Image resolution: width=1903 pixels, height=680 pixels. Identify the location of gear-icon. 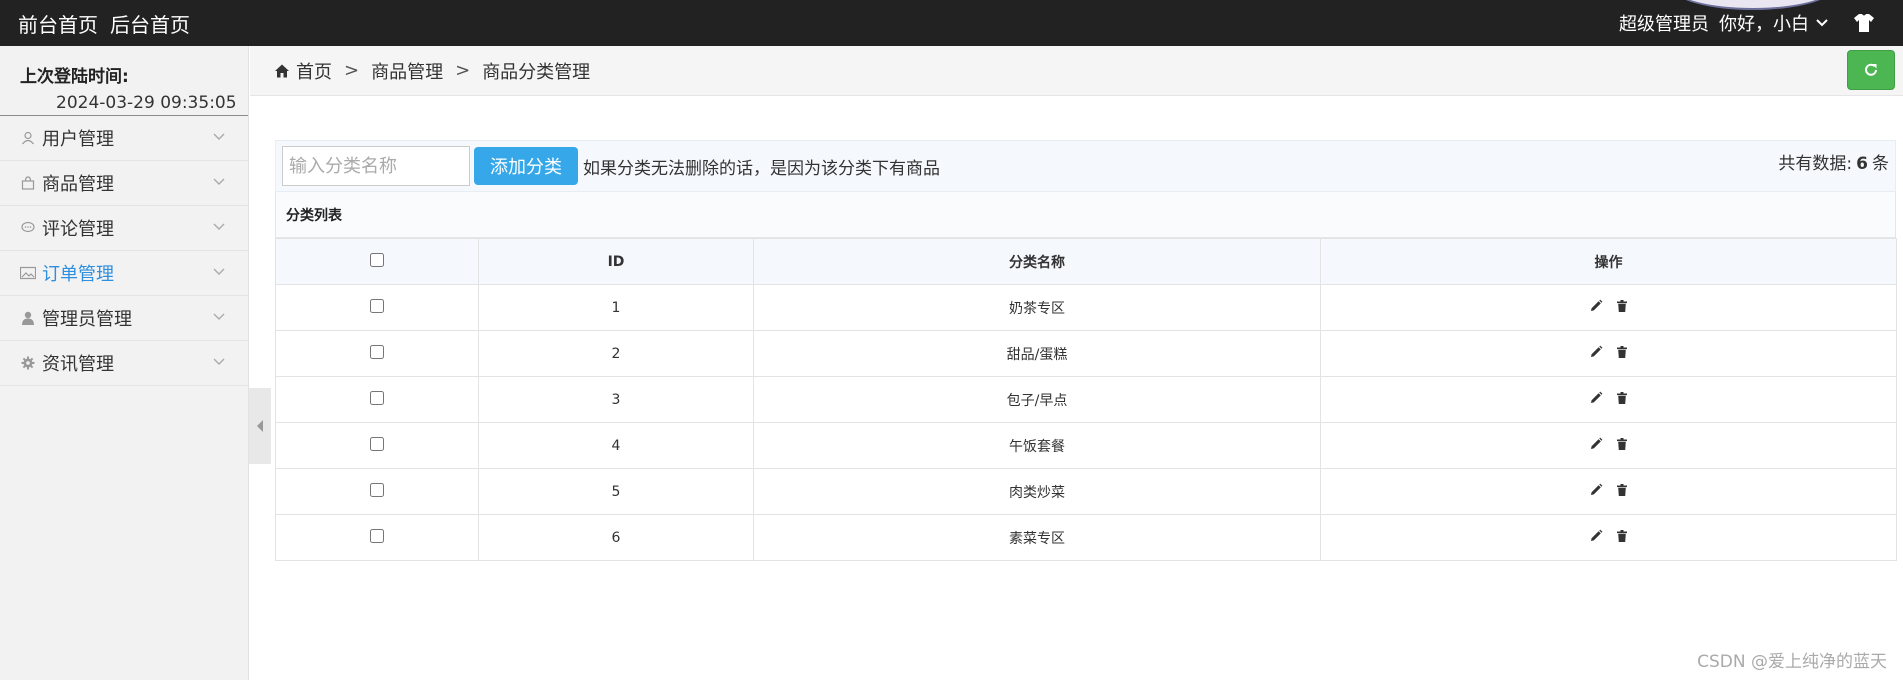
(28, 363).